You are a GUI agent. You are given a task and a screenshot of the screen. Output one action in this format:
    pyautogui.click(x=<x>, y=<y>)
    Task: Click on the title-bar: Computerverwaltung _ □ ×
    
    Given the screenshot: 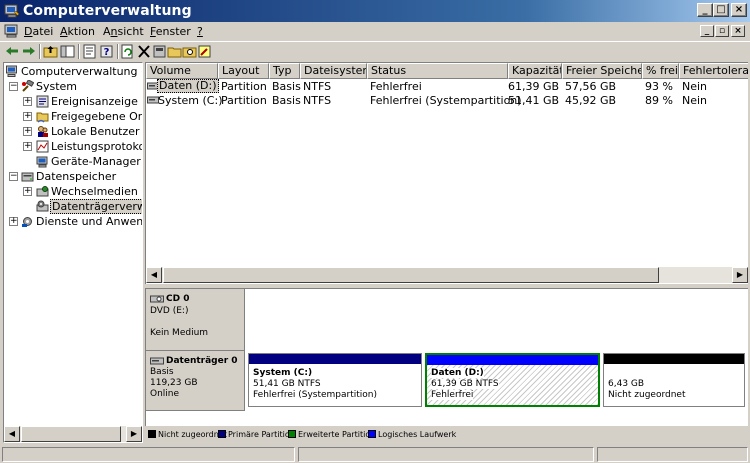 What is the action you would take?
    pyautogui.click(x=375, y=11)
    